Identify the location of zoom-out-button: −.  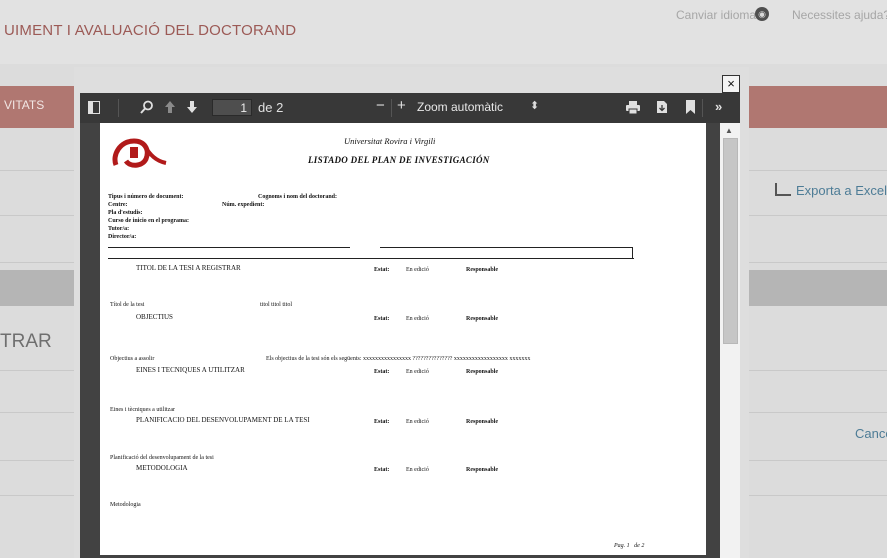
(380, 106).